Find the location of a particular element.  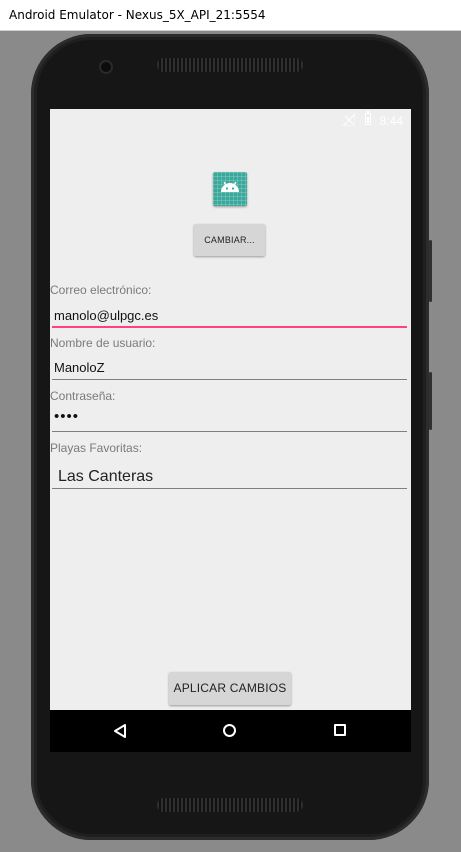

beaches-label: Playas Favoritas: is located at coordinates (96, 448).